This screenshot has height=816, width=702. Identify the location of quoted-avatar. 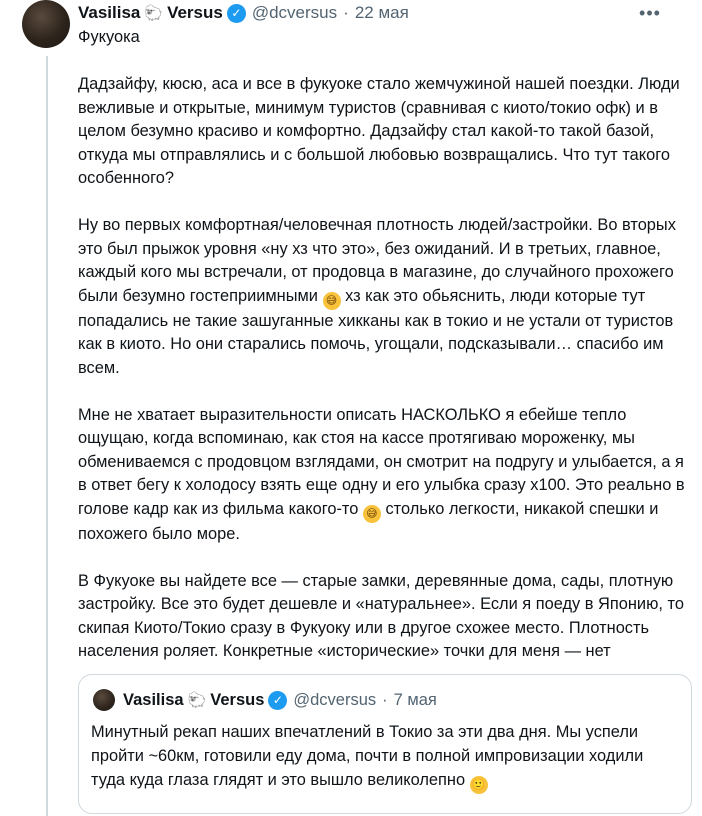
(104, 700).